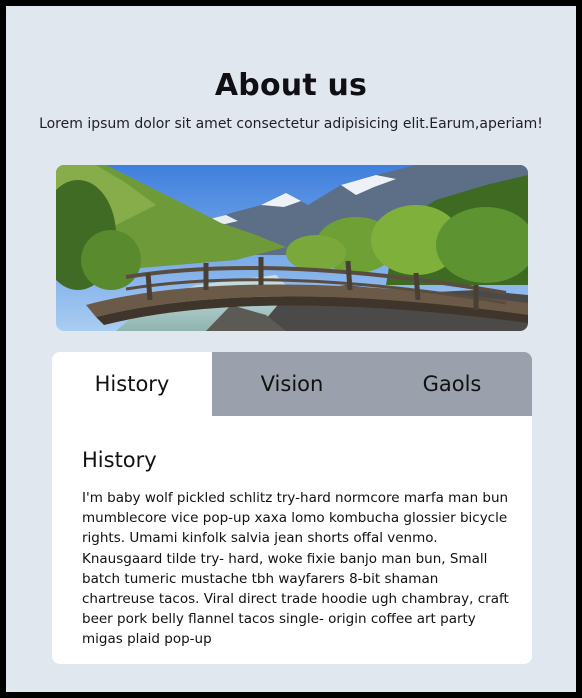 Image resolution: width=582 pixels, height=698 pixels. I want to click on tab-vision: Vision, so click(292, 384).